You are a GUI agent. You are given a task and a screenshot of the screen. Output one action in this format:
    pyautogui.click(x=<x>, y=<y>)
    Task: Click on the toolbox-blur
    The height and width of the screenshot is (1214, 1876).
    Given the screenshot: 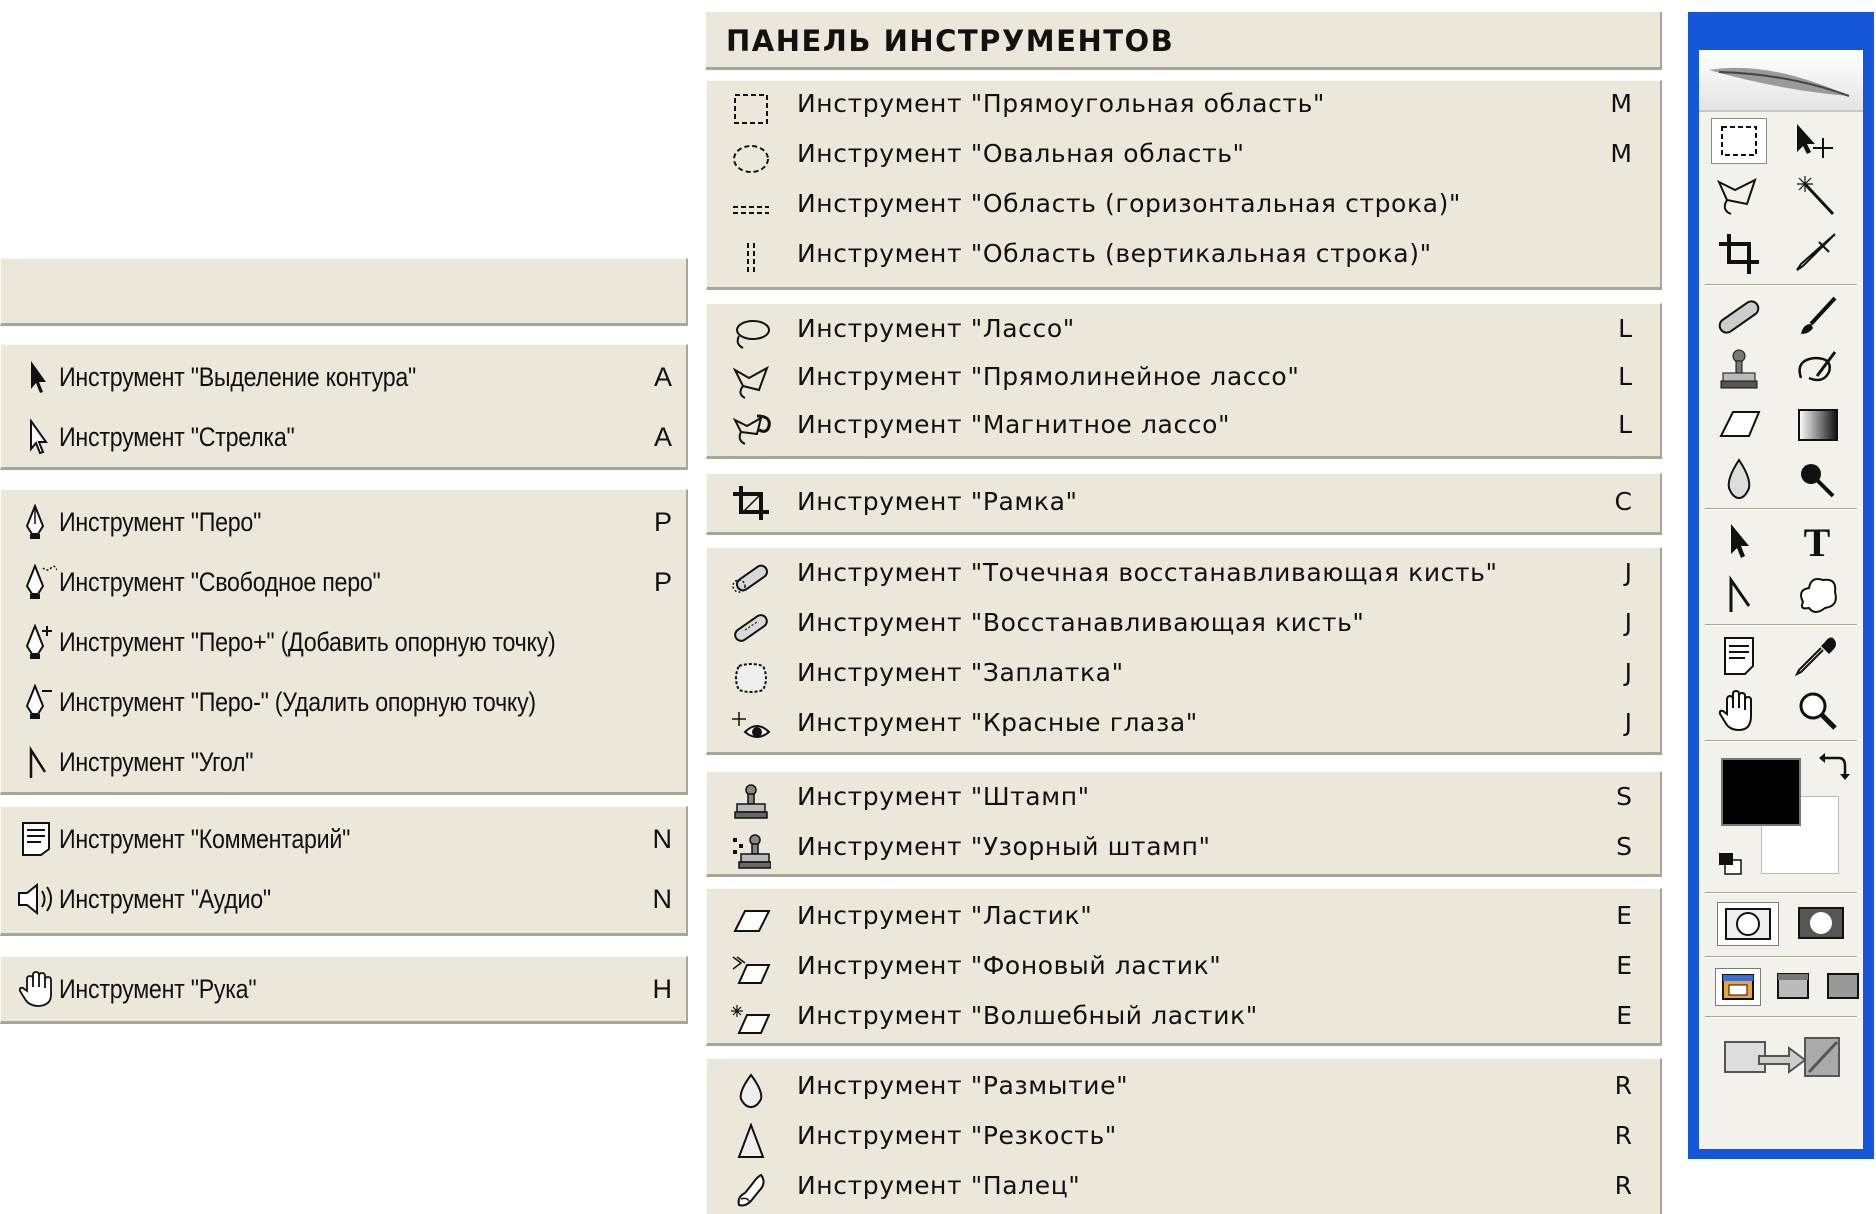 What is the action you would take?
    pyautogui.click(x=1739, y=479)
    